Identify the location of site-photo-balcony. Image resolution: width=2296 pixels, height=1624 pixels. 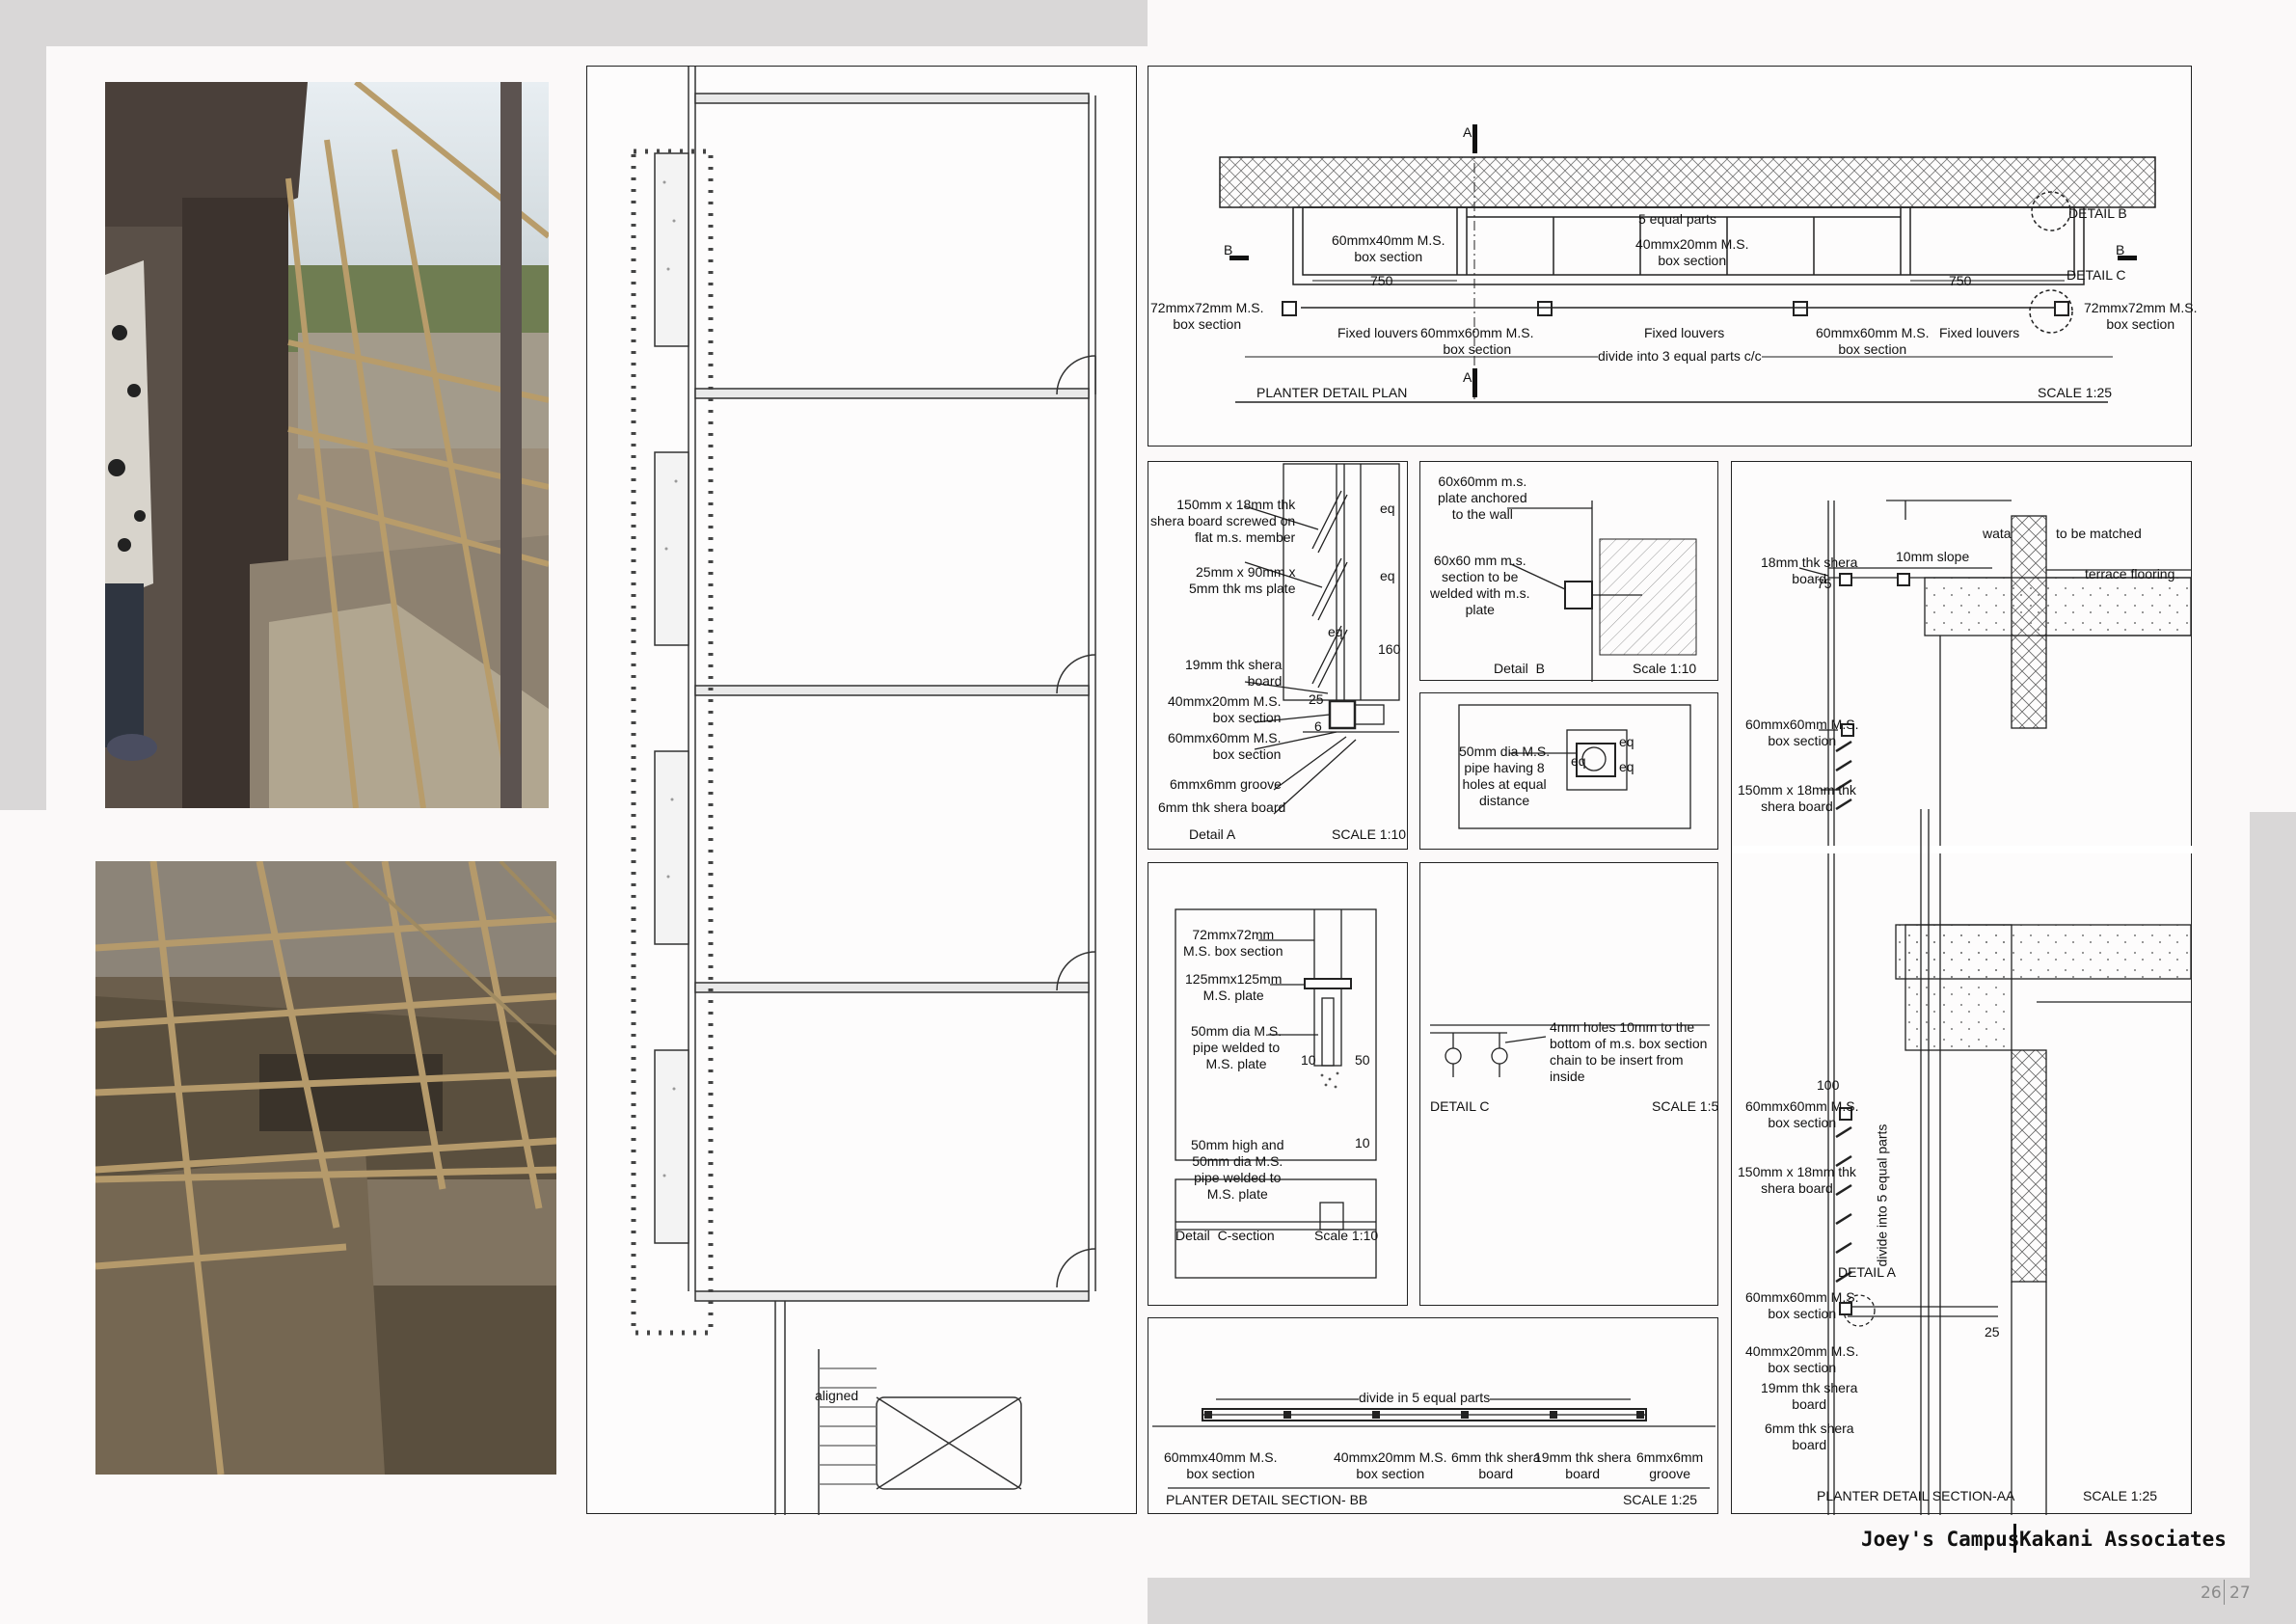
(327, 445).